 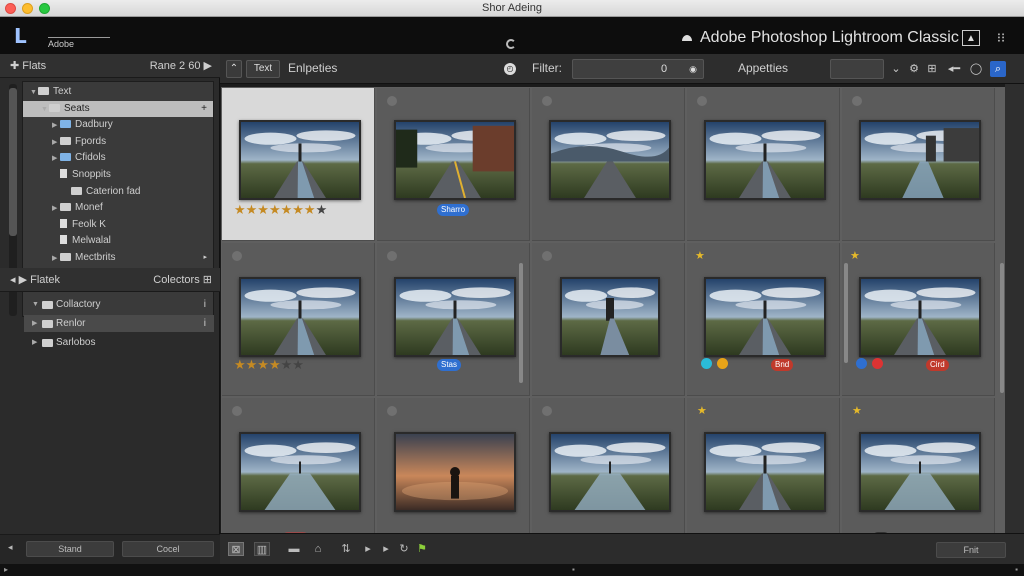 What do you see at coordinates (386, 549) in the screenshot?
I see `next-icon: ▸` at bounding box center [386, 549].